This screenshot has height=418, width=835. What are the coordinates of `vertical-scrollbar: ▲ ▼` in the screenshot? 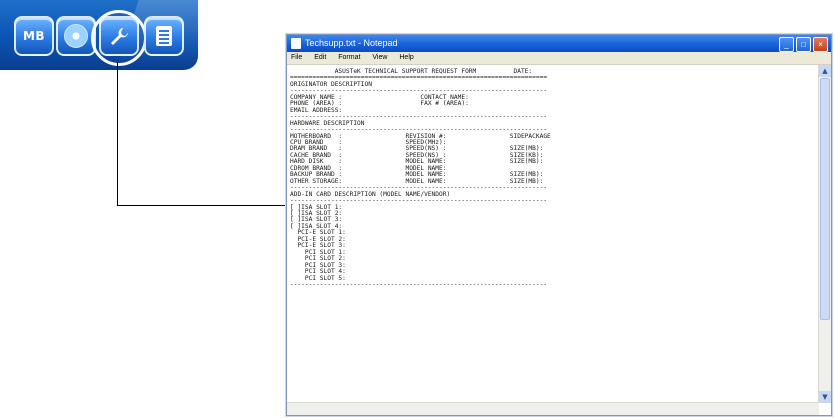 It's located at (824, 234).